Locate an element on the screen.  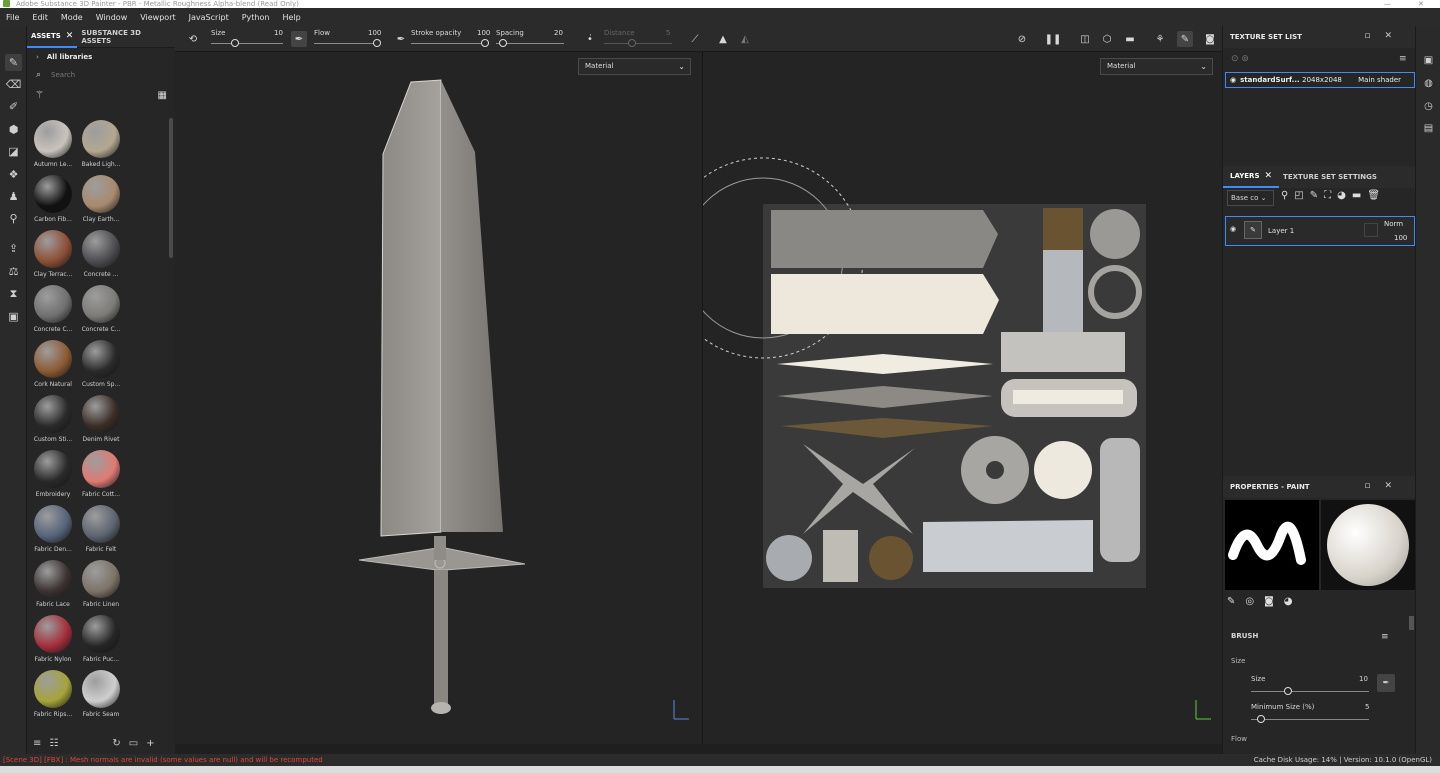
min-size-value: 5 is located at coordinates (1367, 707).